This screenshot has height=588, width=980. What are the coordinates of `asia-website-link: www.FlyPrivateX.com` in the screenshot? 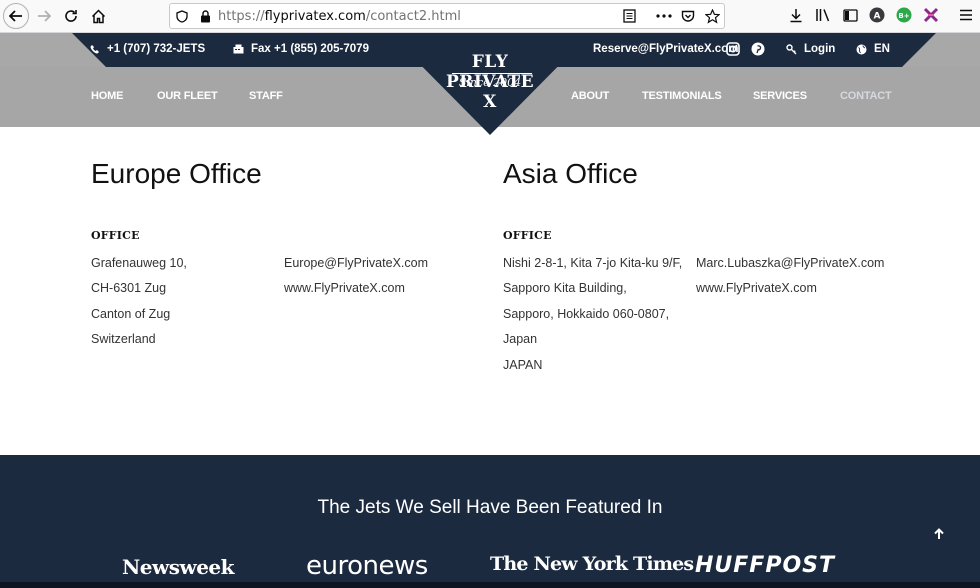 It's located at (756, 288).